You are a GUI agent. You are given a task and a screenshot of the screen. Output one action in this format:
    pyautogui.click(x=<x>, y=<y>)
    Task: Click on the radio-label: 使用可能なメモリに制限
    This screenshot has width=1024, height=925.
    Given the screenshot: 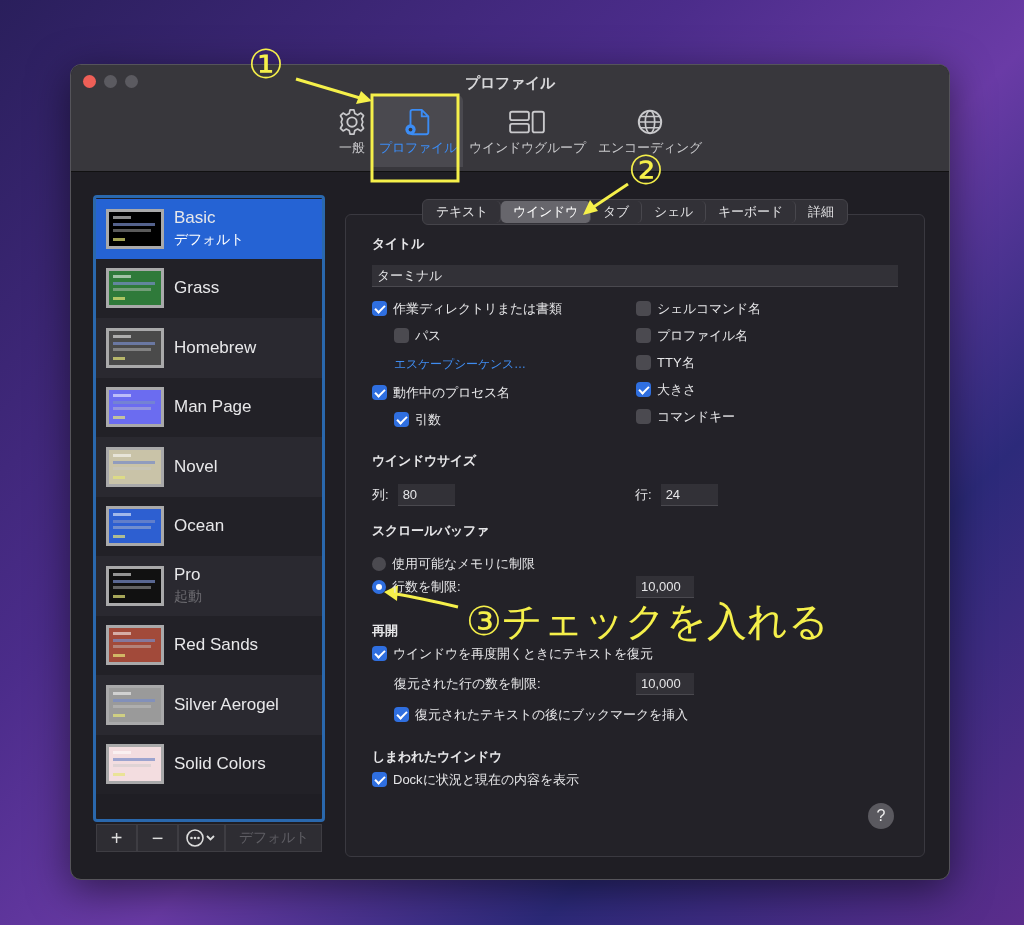 What is the action you would take?
    pyautogui.click(x=463, y=563)
    